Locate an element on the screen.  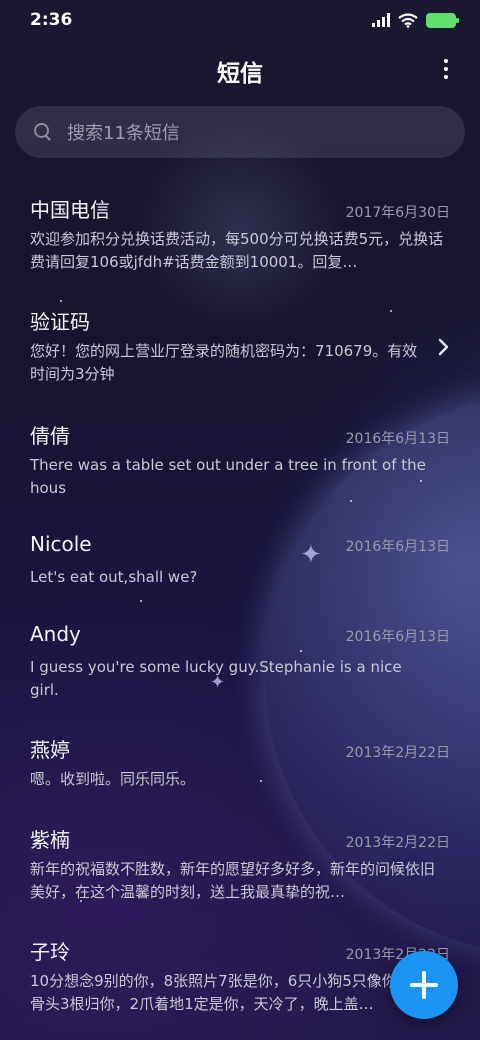
message-item: 验证码 您好！您的网上营业厅登录的随机密码为：710679。有效时间为3分钟 is located at coordinates (240, 351).